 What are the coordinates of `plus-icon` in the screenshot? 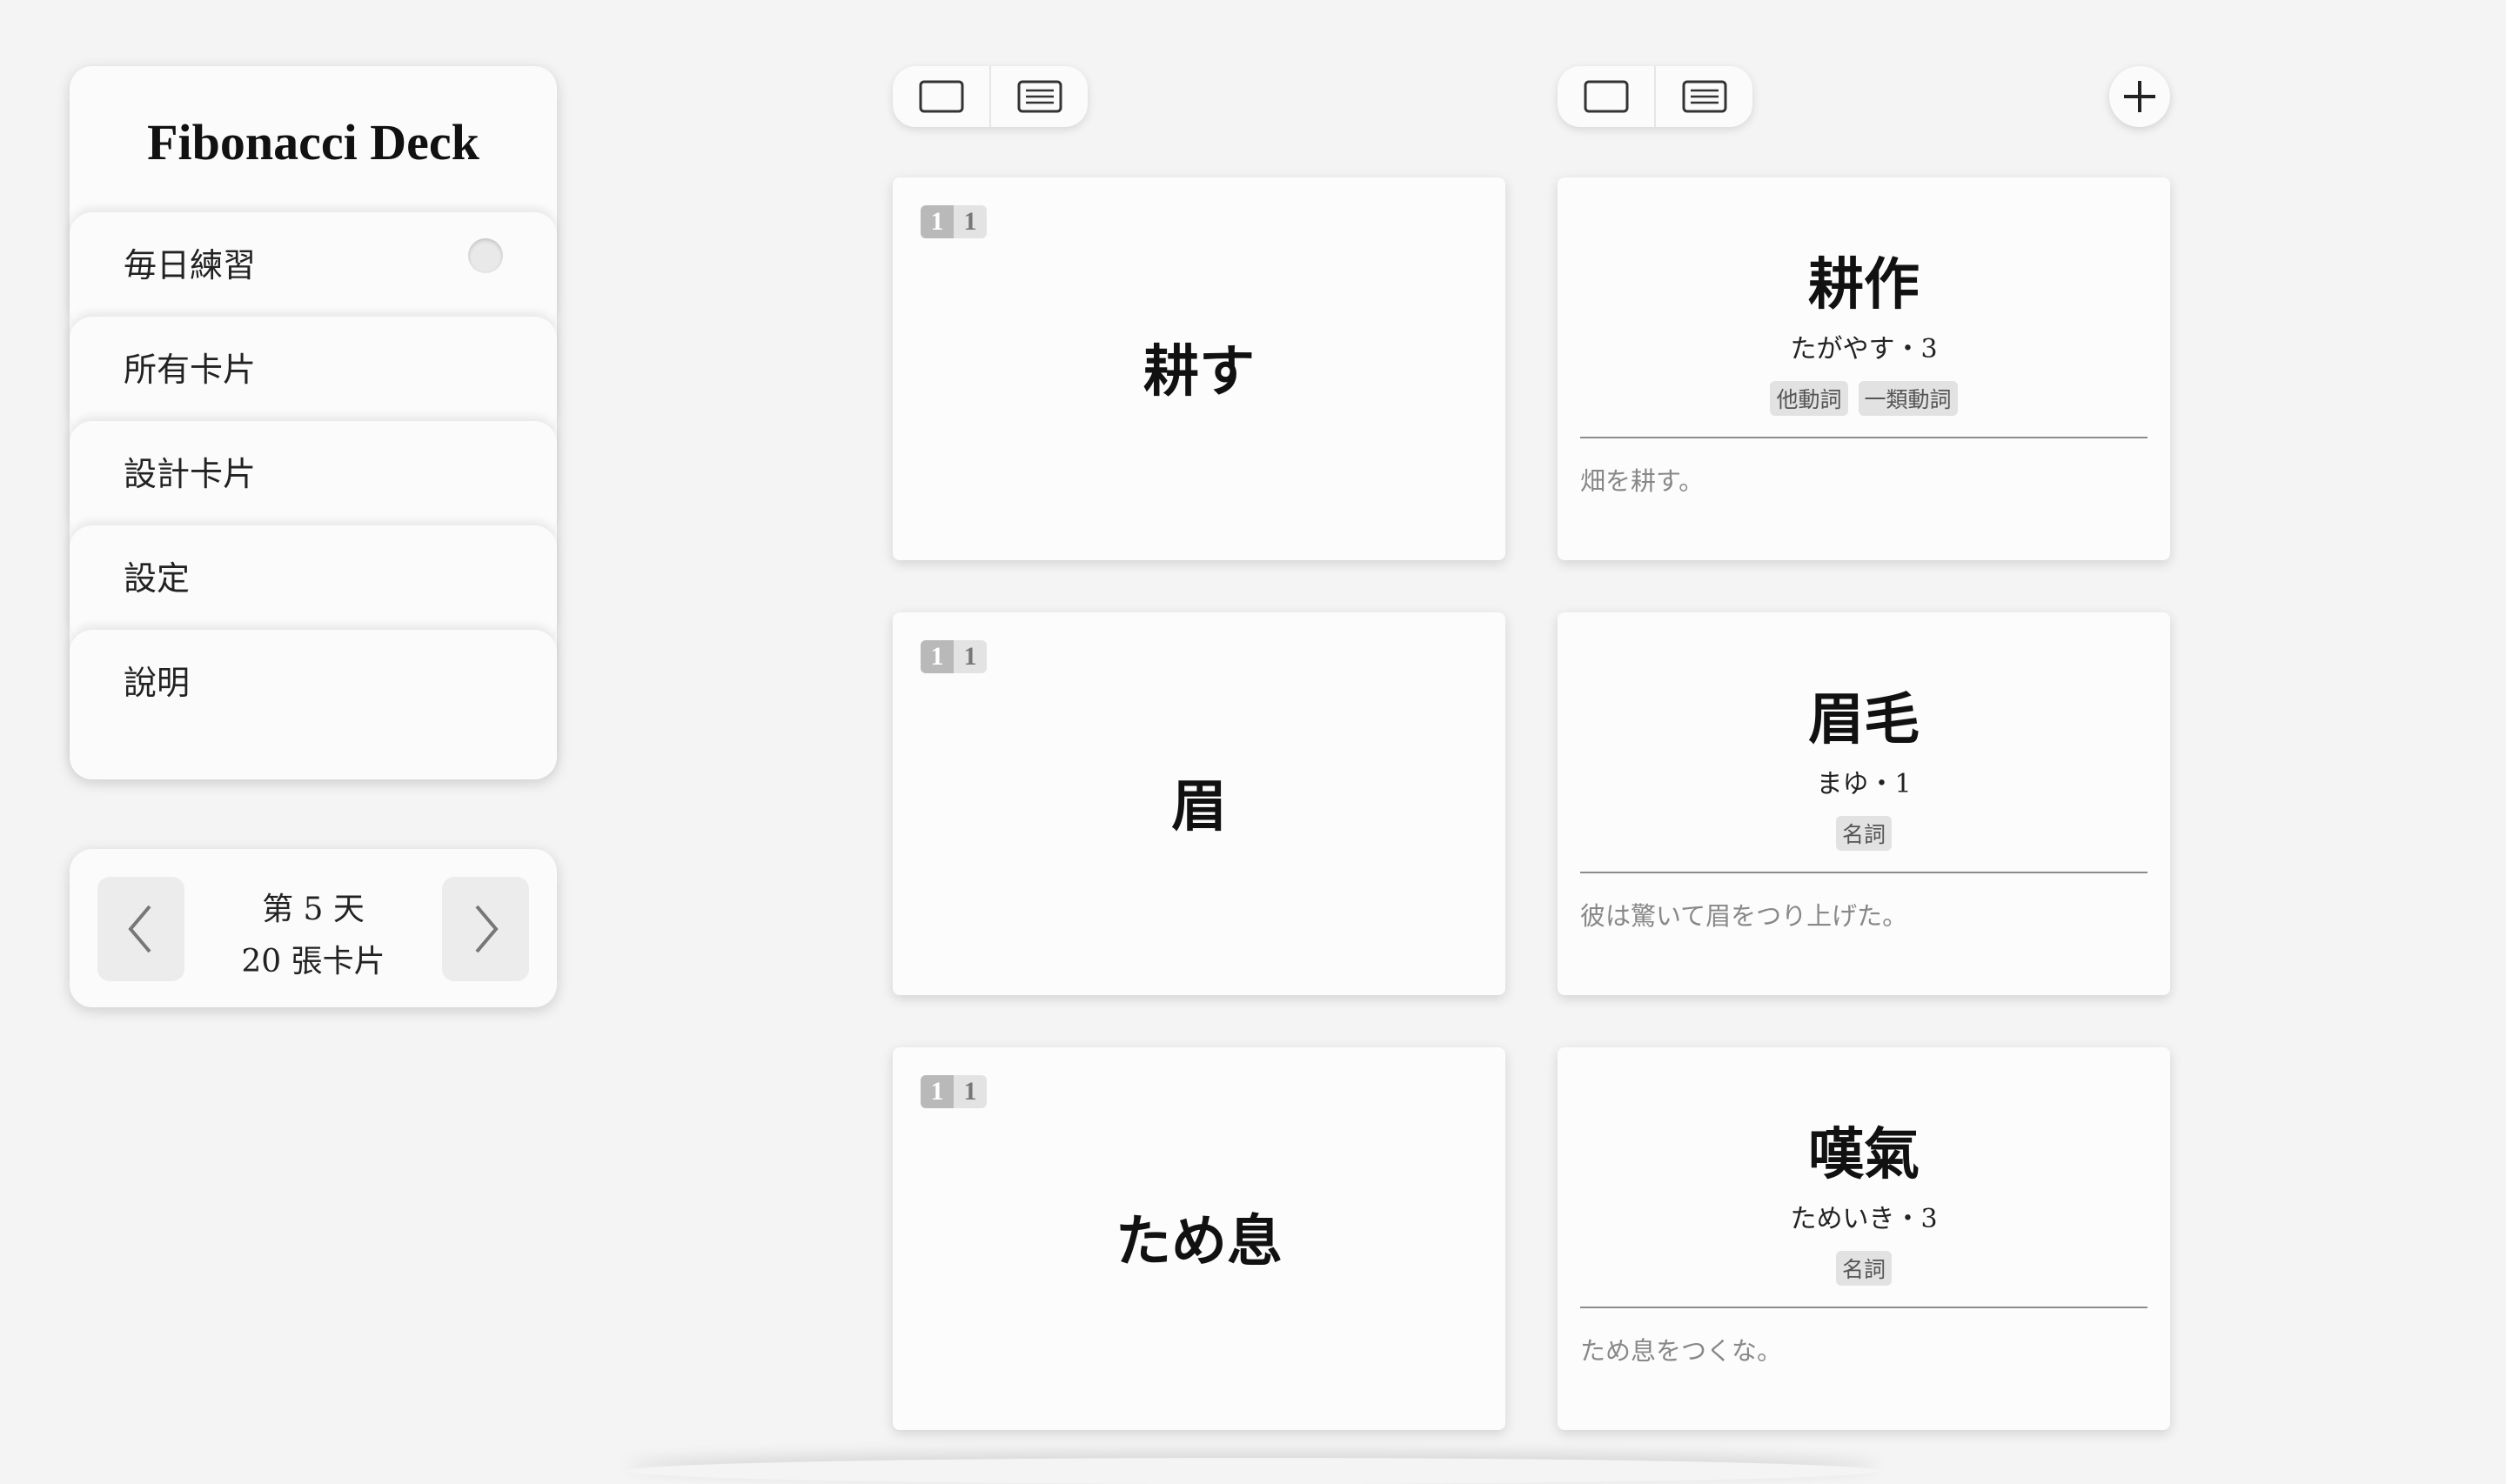 It's located at (2139, 96).